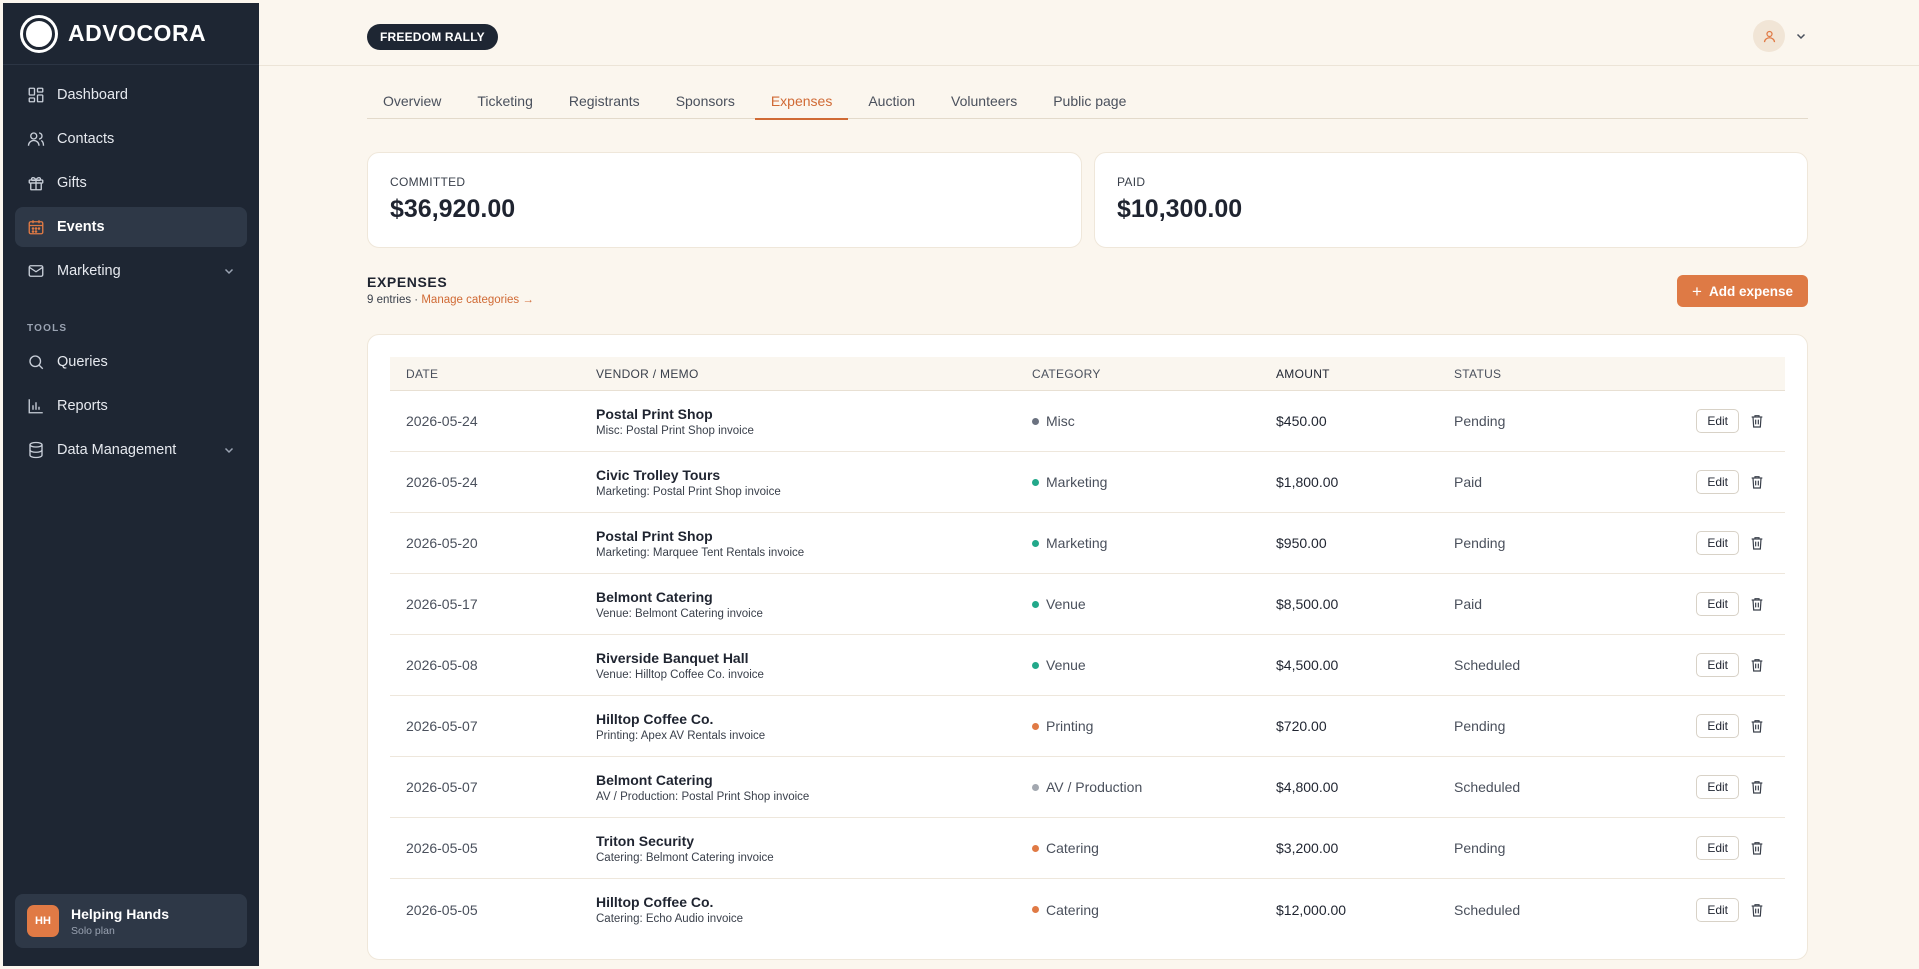  I want to click on add-expense-button: + Add expense, so click(1742, 291).